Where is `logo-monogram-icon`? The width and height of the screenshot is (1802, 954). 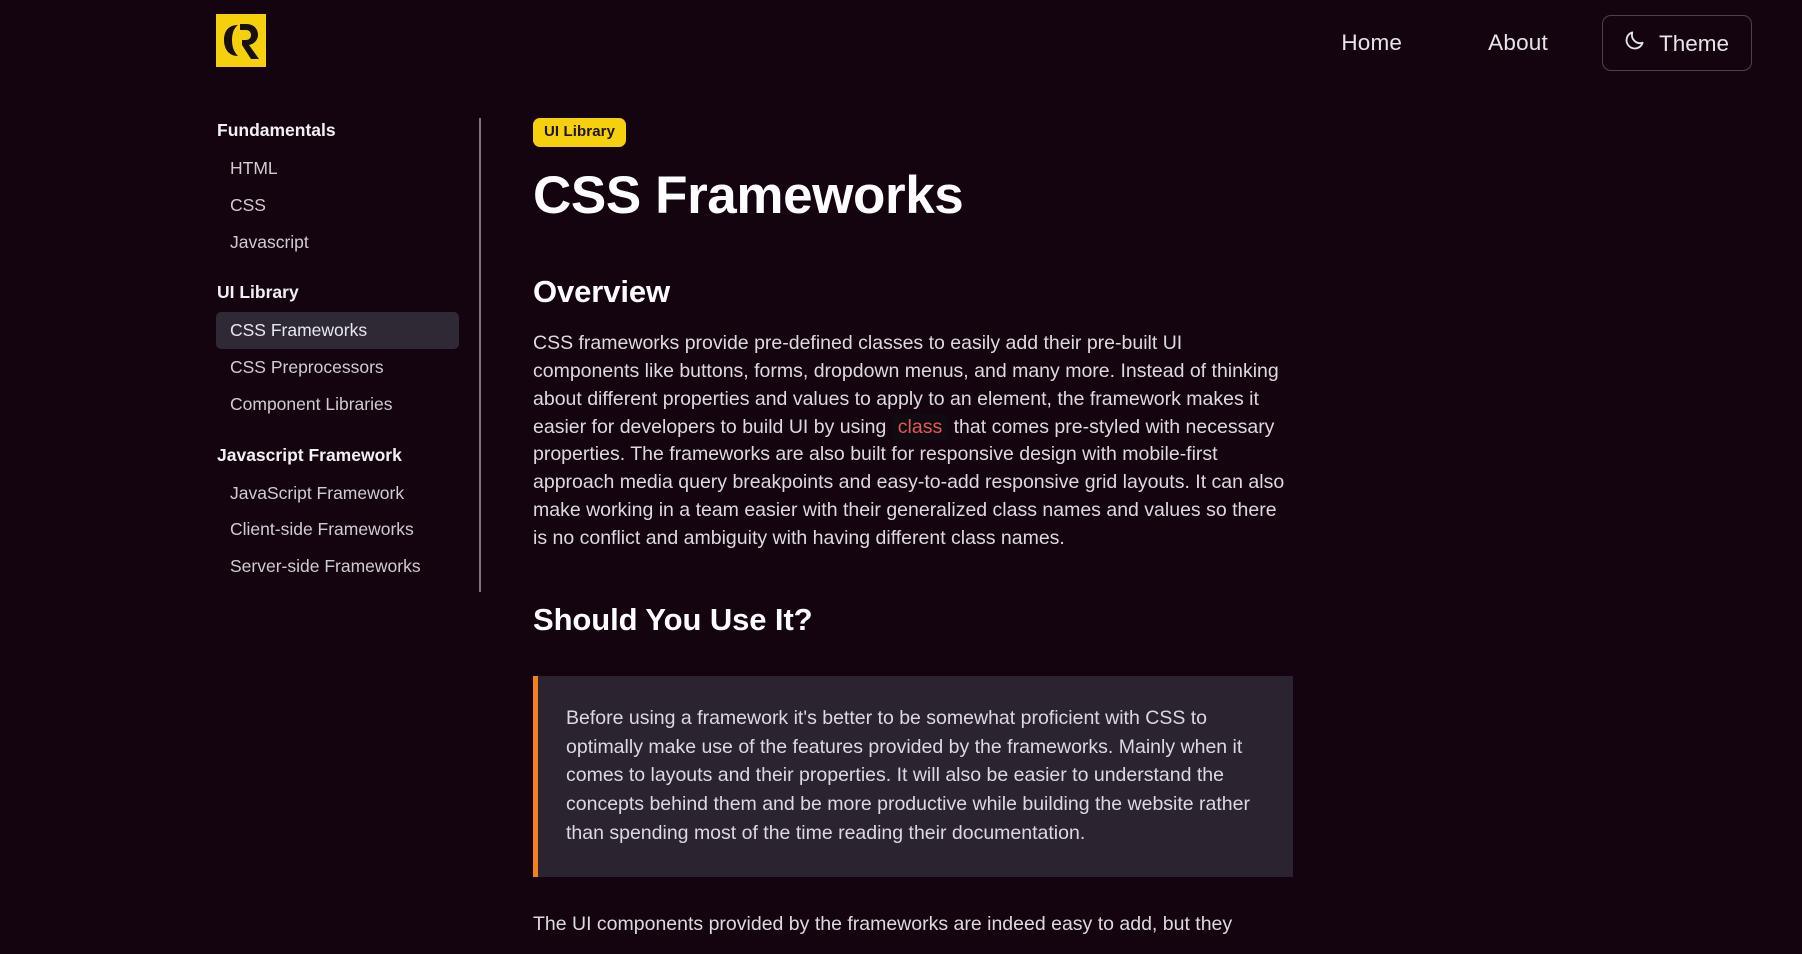 logo-monogram-icon is located at coordinates (241, 40).